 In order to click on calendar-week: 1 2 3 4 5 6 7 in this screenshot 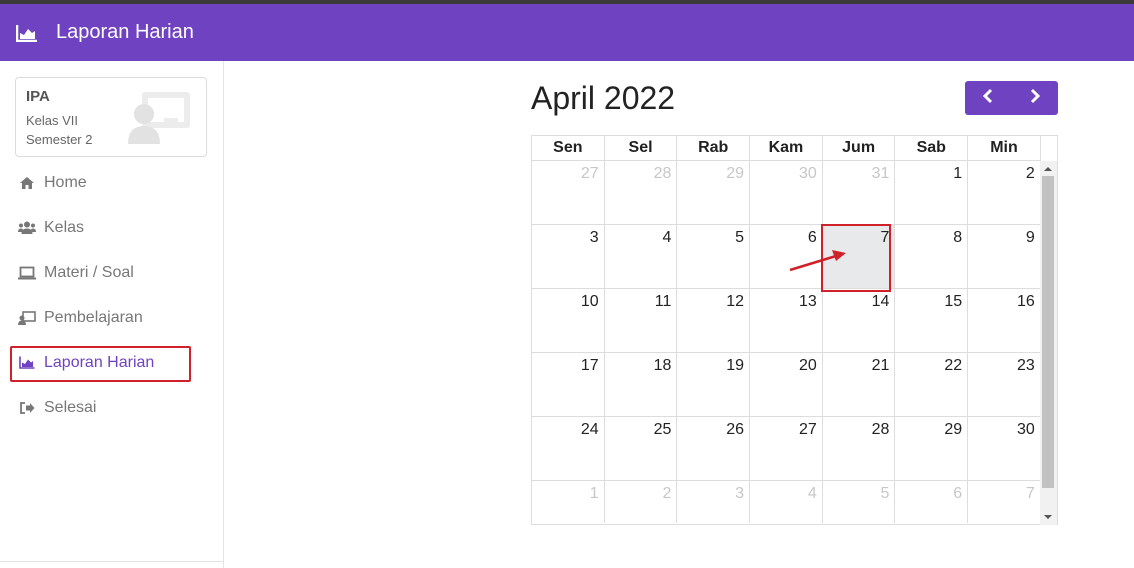, I will do `click(786, 502)`.